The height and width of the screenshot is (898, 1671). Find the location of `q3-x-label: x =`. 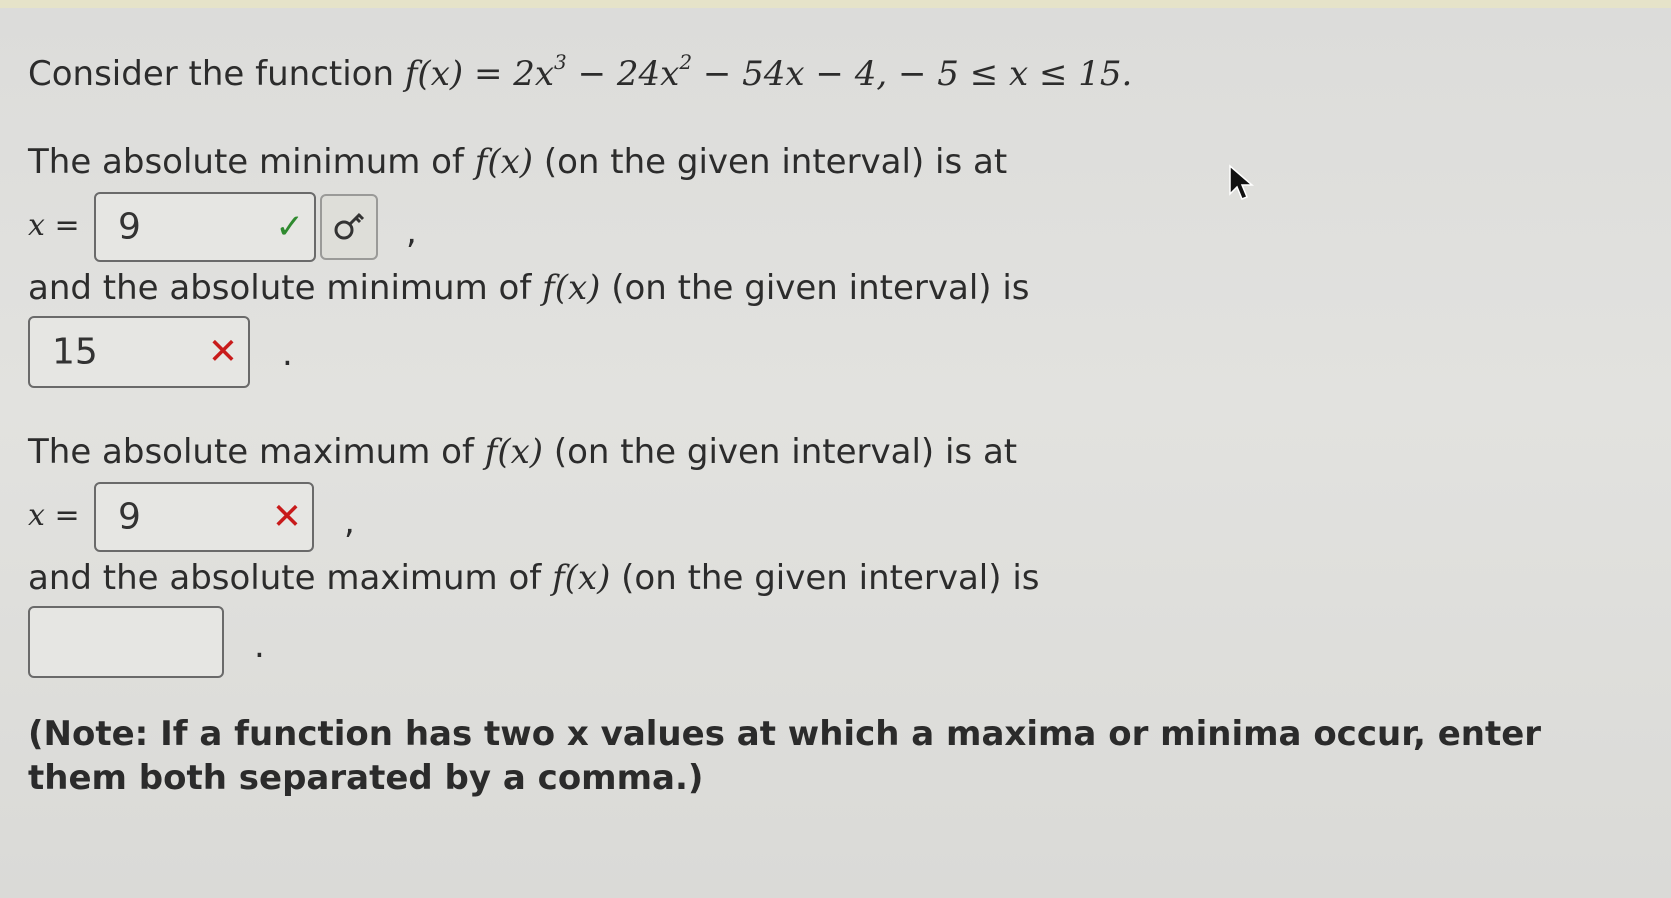

q3-x-label: x = is located at coordinates (54, 516).